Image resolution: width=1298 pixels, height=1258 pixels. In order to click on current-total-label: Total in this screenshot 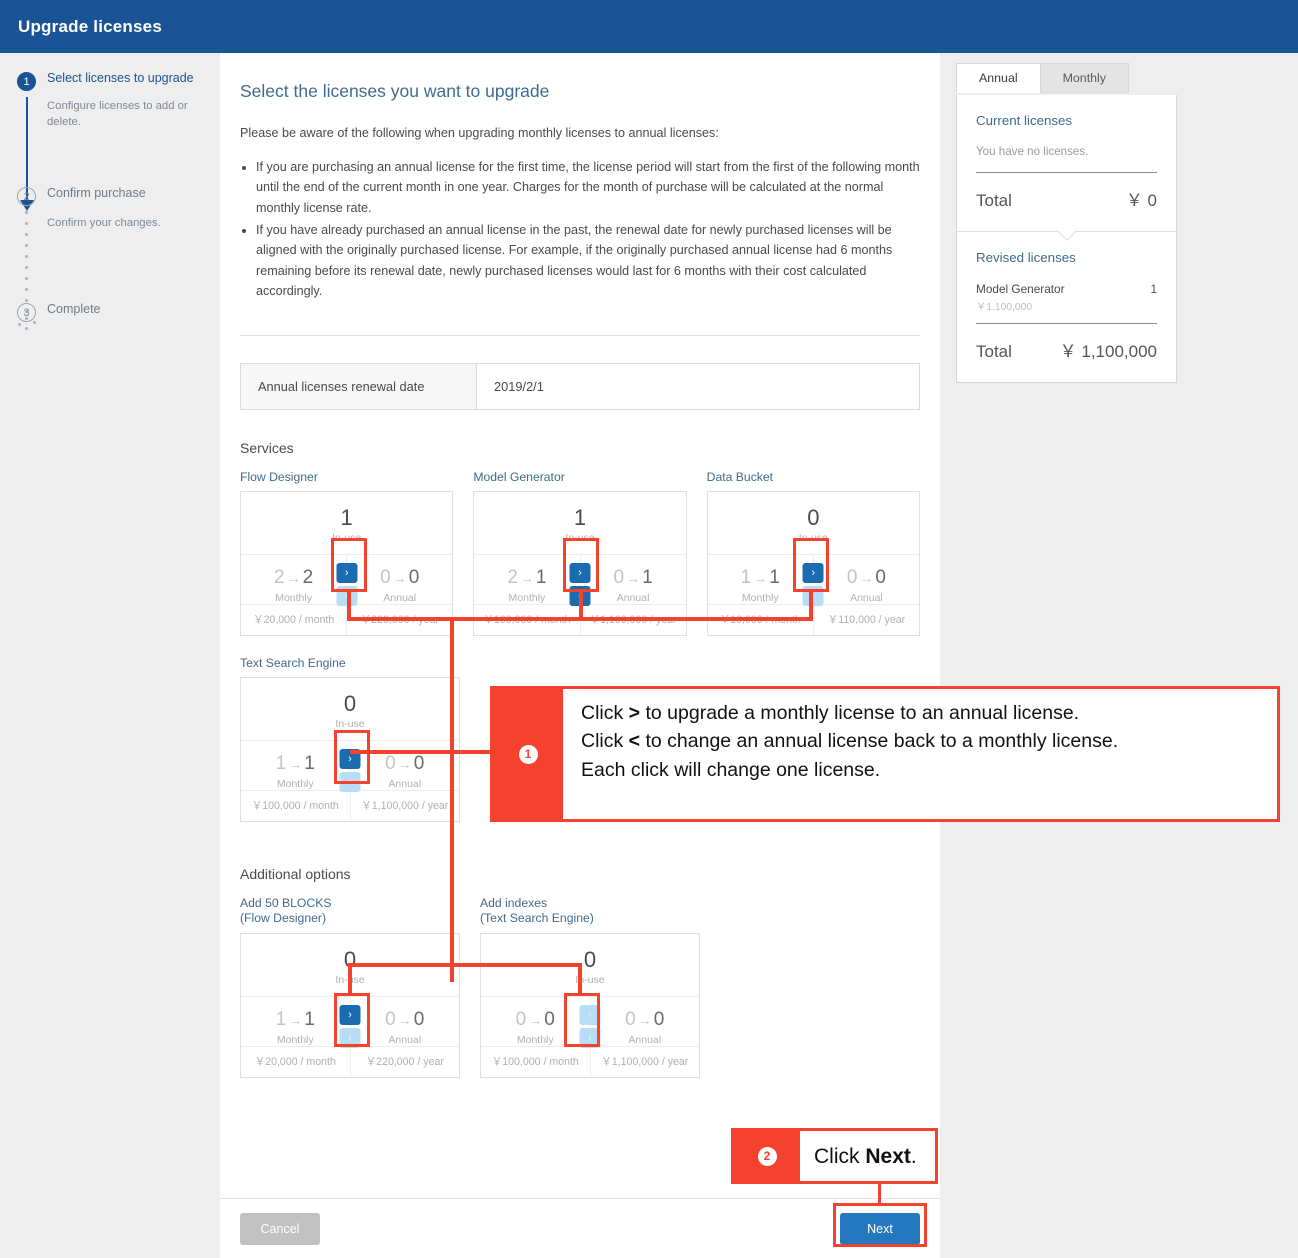, I will do `click(994, 200)`.